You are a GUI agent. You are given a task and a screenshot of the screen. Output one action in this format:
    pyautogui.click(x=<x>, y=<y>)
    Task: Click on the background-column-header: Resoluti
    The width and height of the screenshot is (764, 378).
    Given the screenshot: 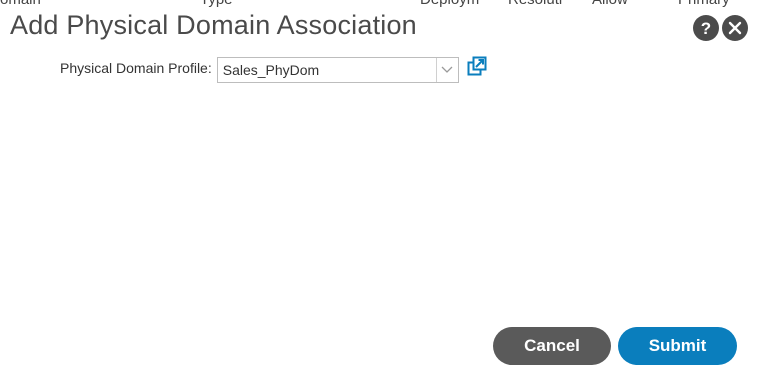 What is the action you would take?
    pyautogui.click(x=535, y=4)
    